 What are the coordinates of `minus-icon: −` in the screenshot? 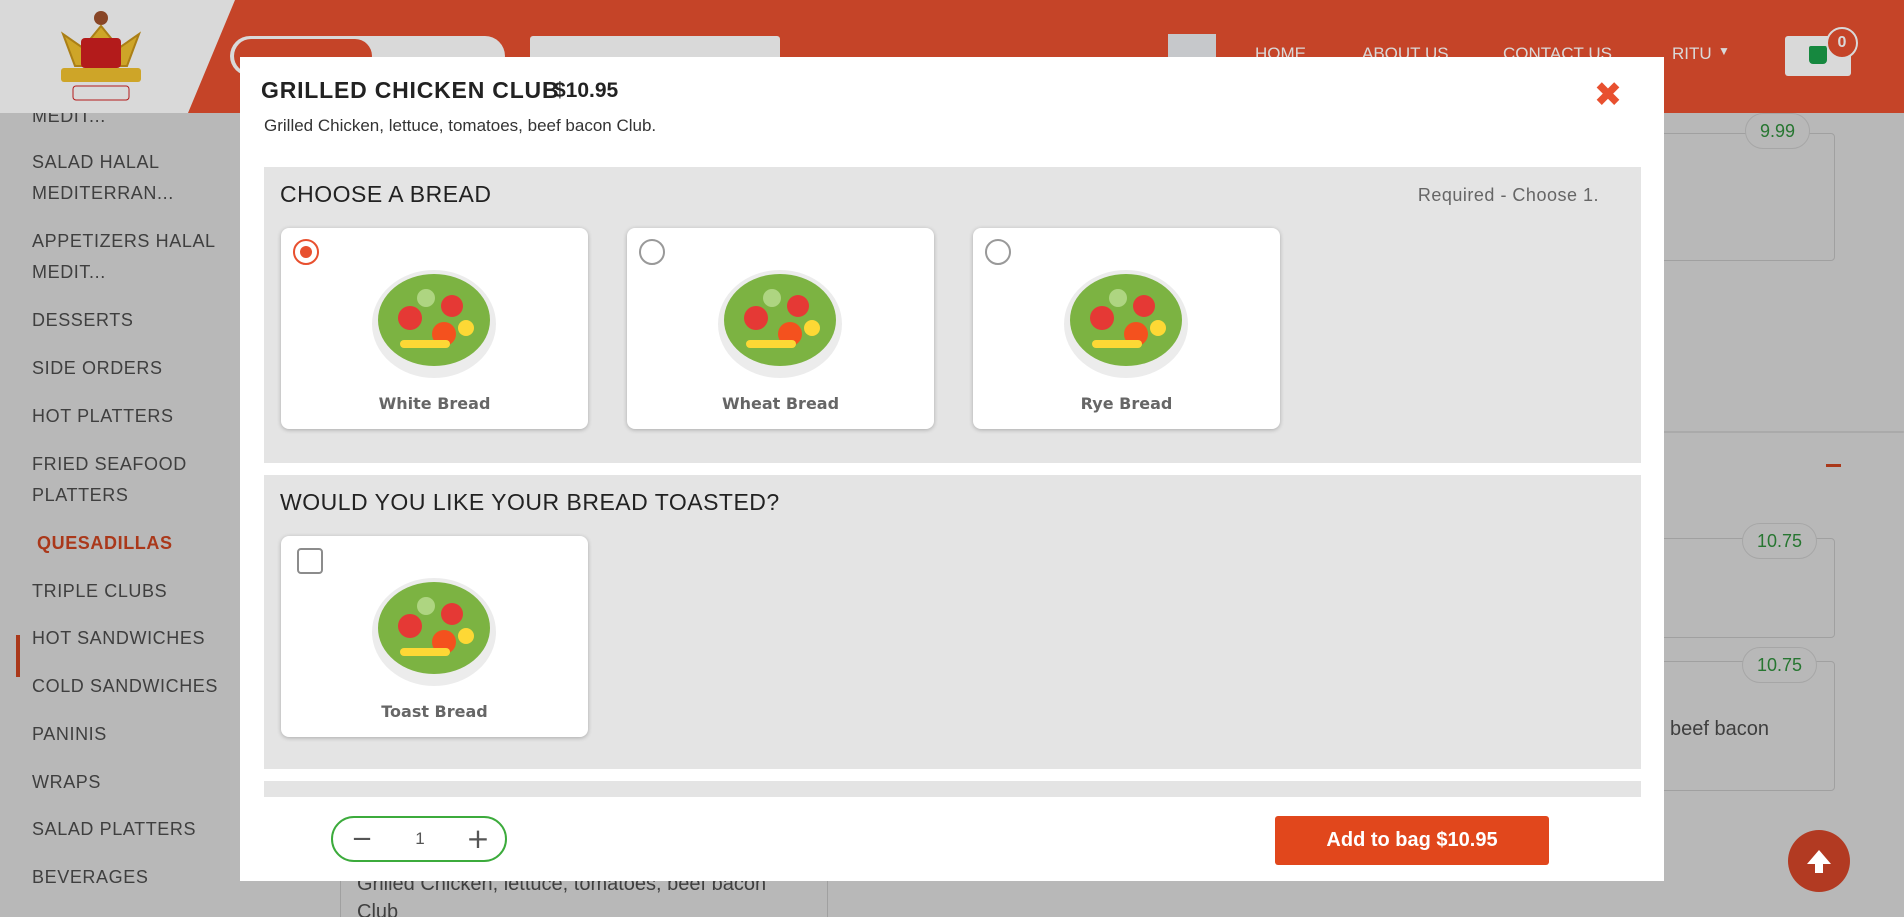 It's located at (362, 839).